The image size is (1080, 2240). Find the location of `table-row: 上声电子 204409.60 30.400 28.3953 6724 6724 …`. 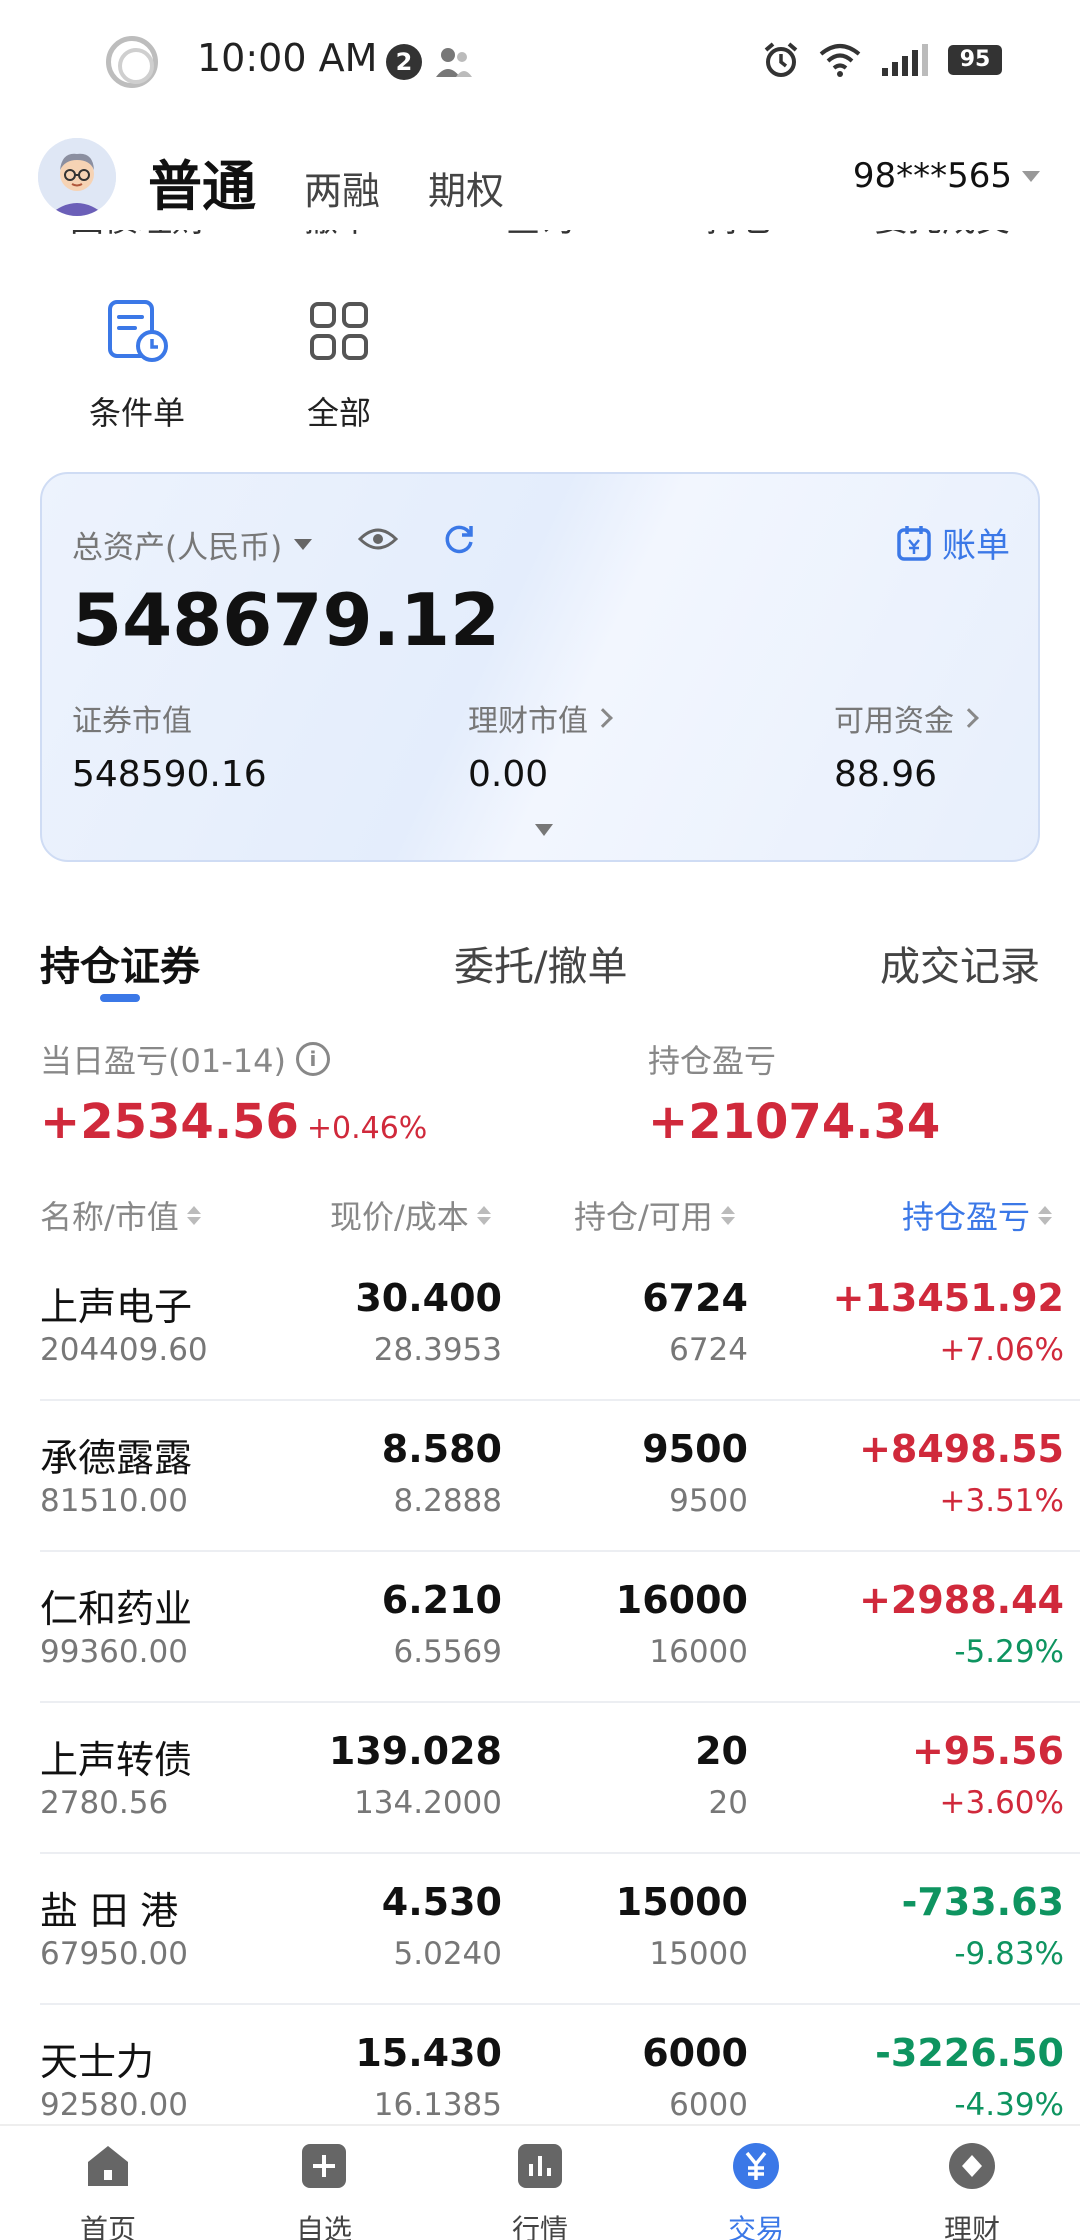

table-row: 上声电子 204409.60 30.400 28.3953 6724 6724 … is located at coordinates (540, 1325).